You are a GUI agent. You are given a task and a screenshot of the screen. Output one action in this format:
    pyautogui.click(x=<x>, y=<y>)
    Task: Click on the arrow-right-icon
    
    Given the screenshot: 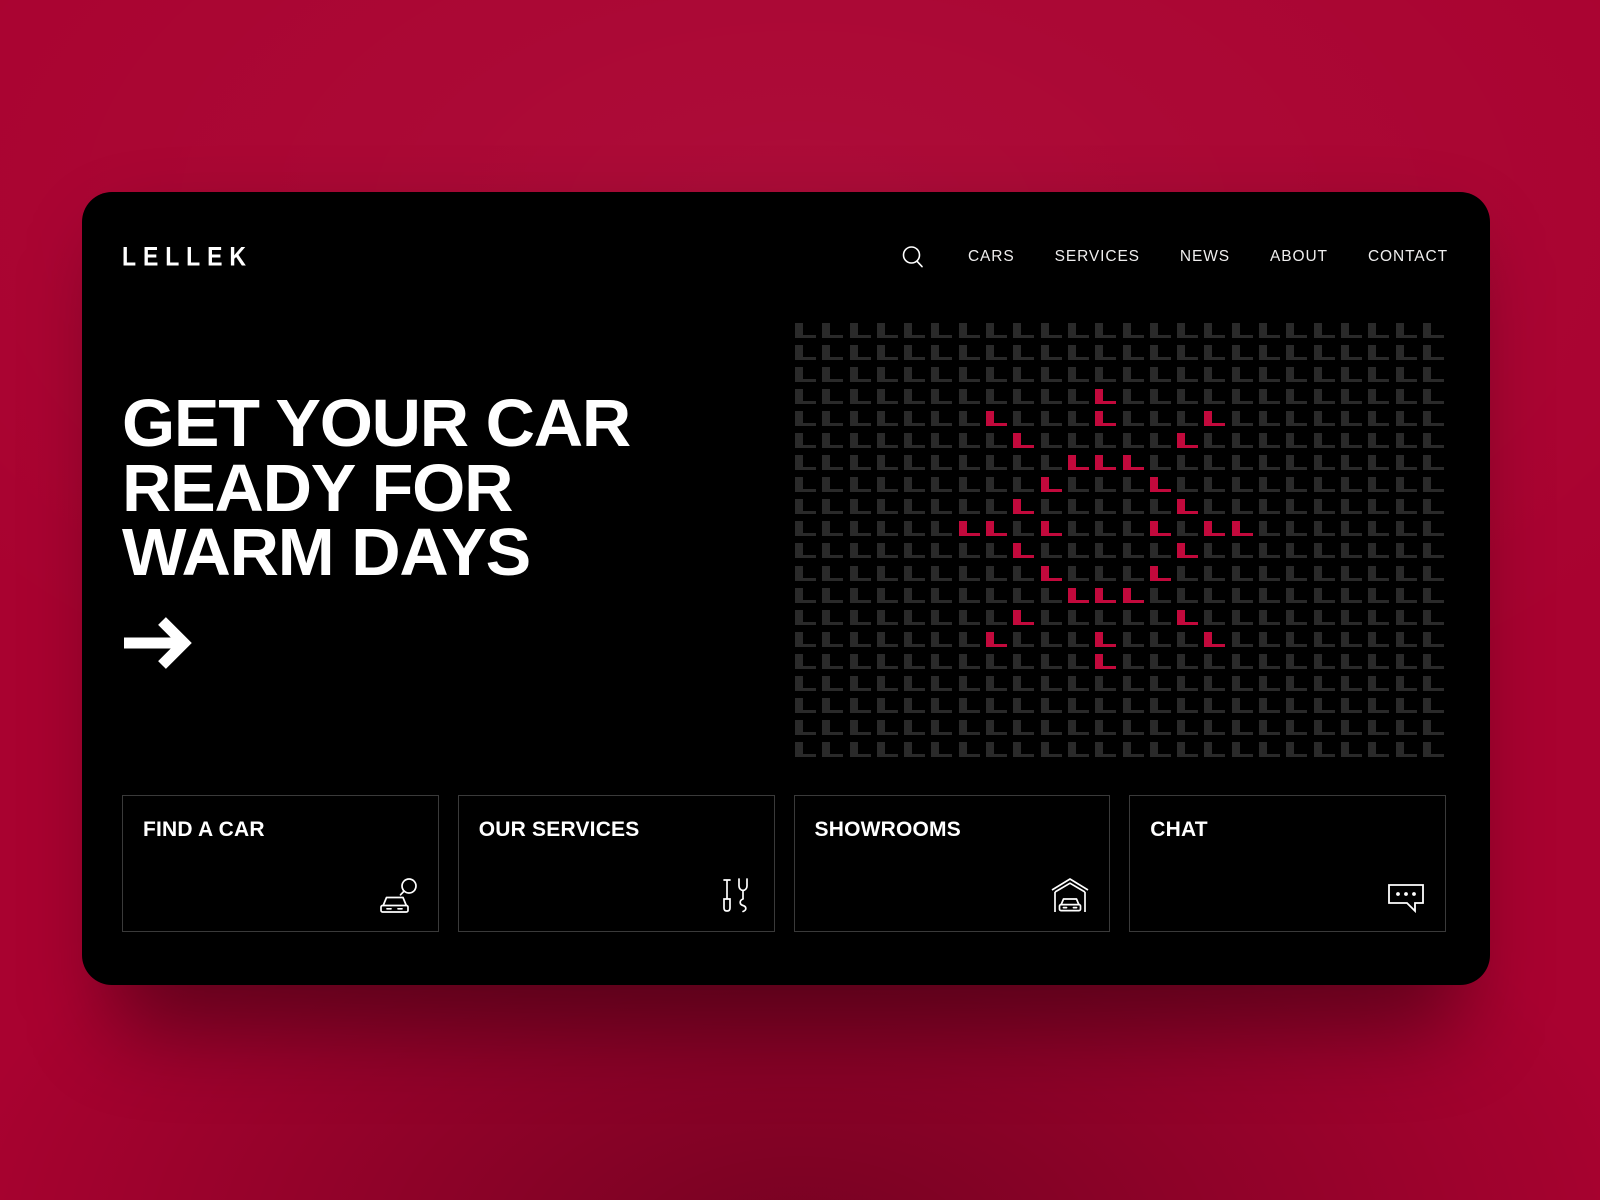 What is the action you would take?
    pyautogui.click(x=161, y=643)
    